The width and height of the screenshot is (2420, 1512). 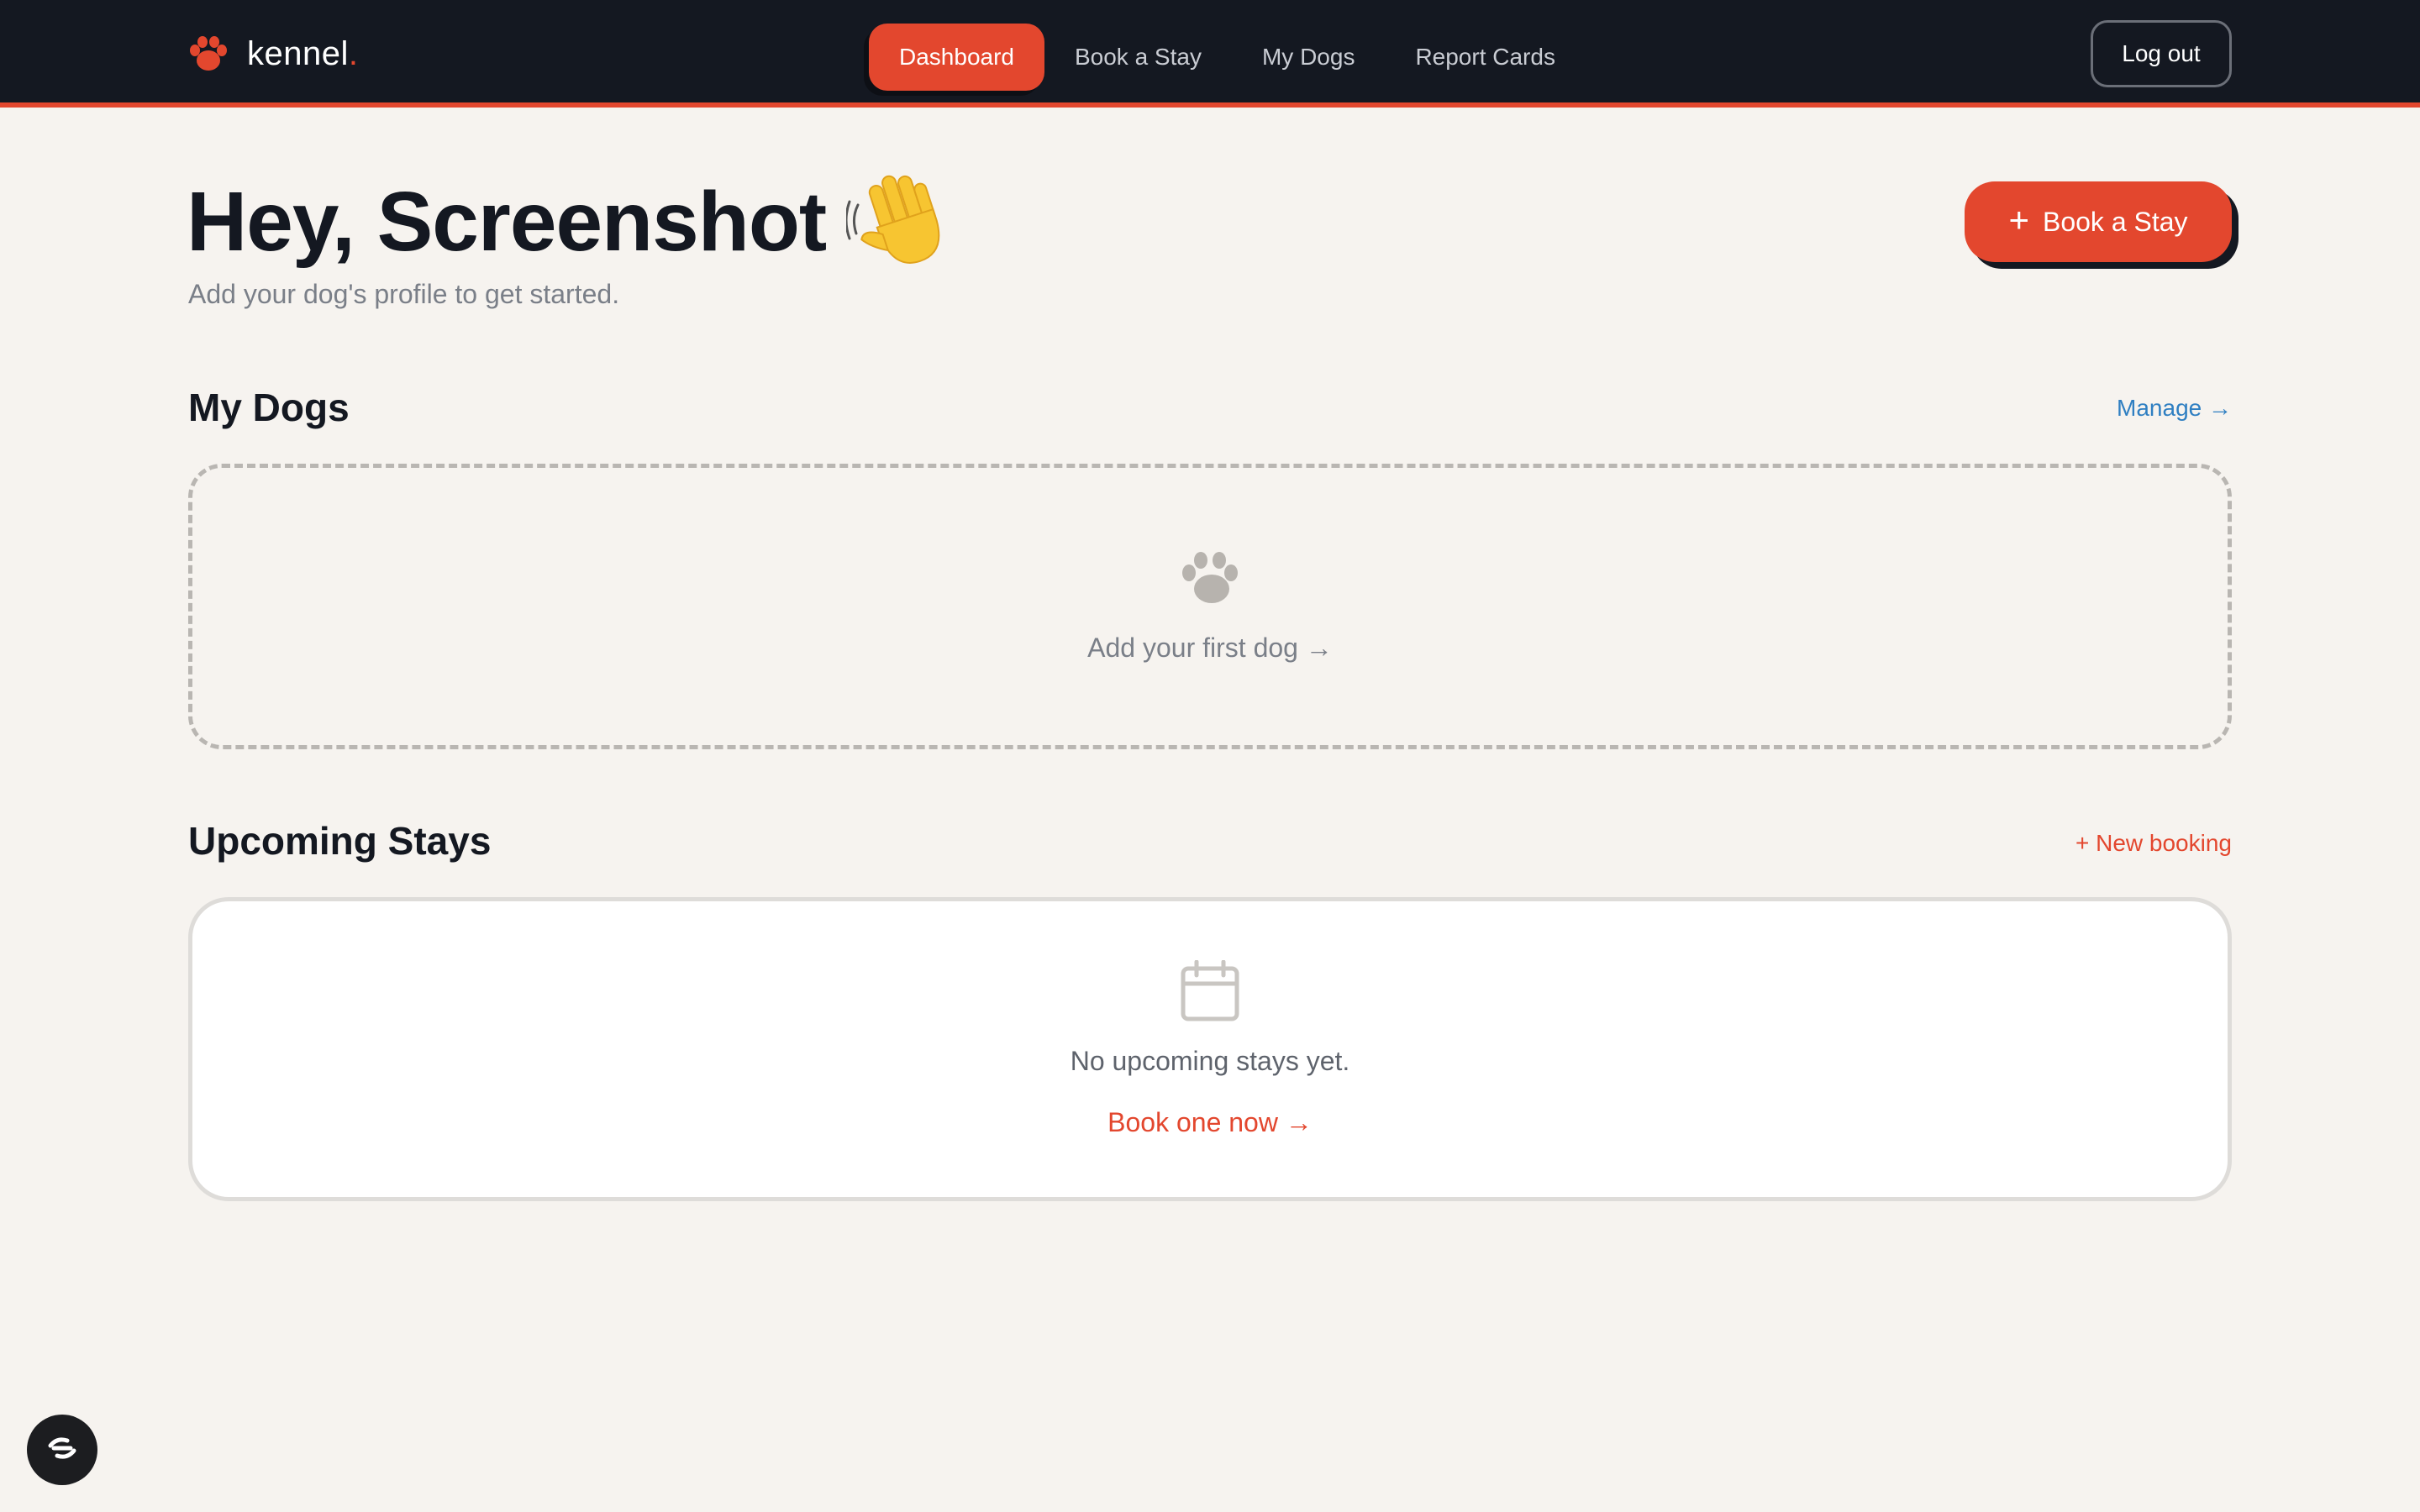 What do you see at coordinates (1210, 1122) in the screenshot?
I see `book-one-now-link: Book one now →` at bounding box center [1210, 1122].